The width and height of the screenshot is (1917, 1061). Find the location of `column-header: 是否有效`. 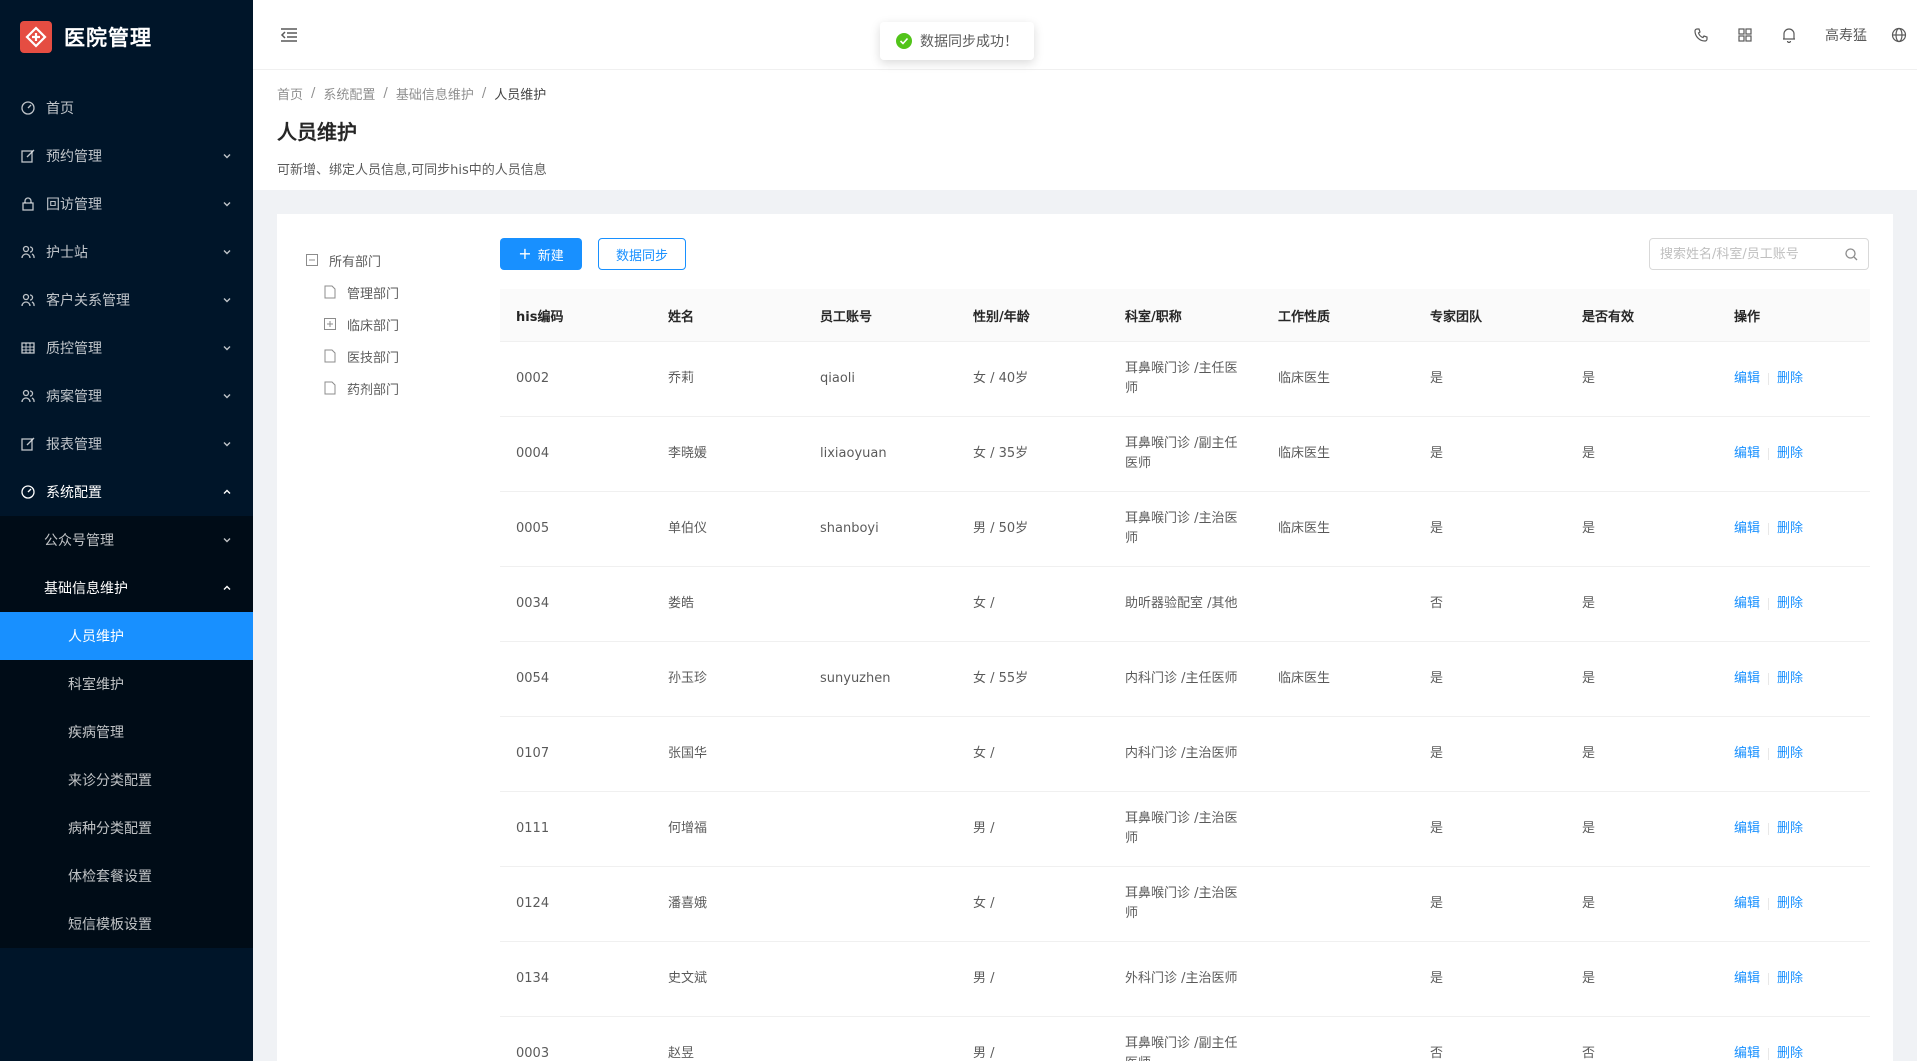

column-header: 是否有效 is located at coordinates (1608, 317).